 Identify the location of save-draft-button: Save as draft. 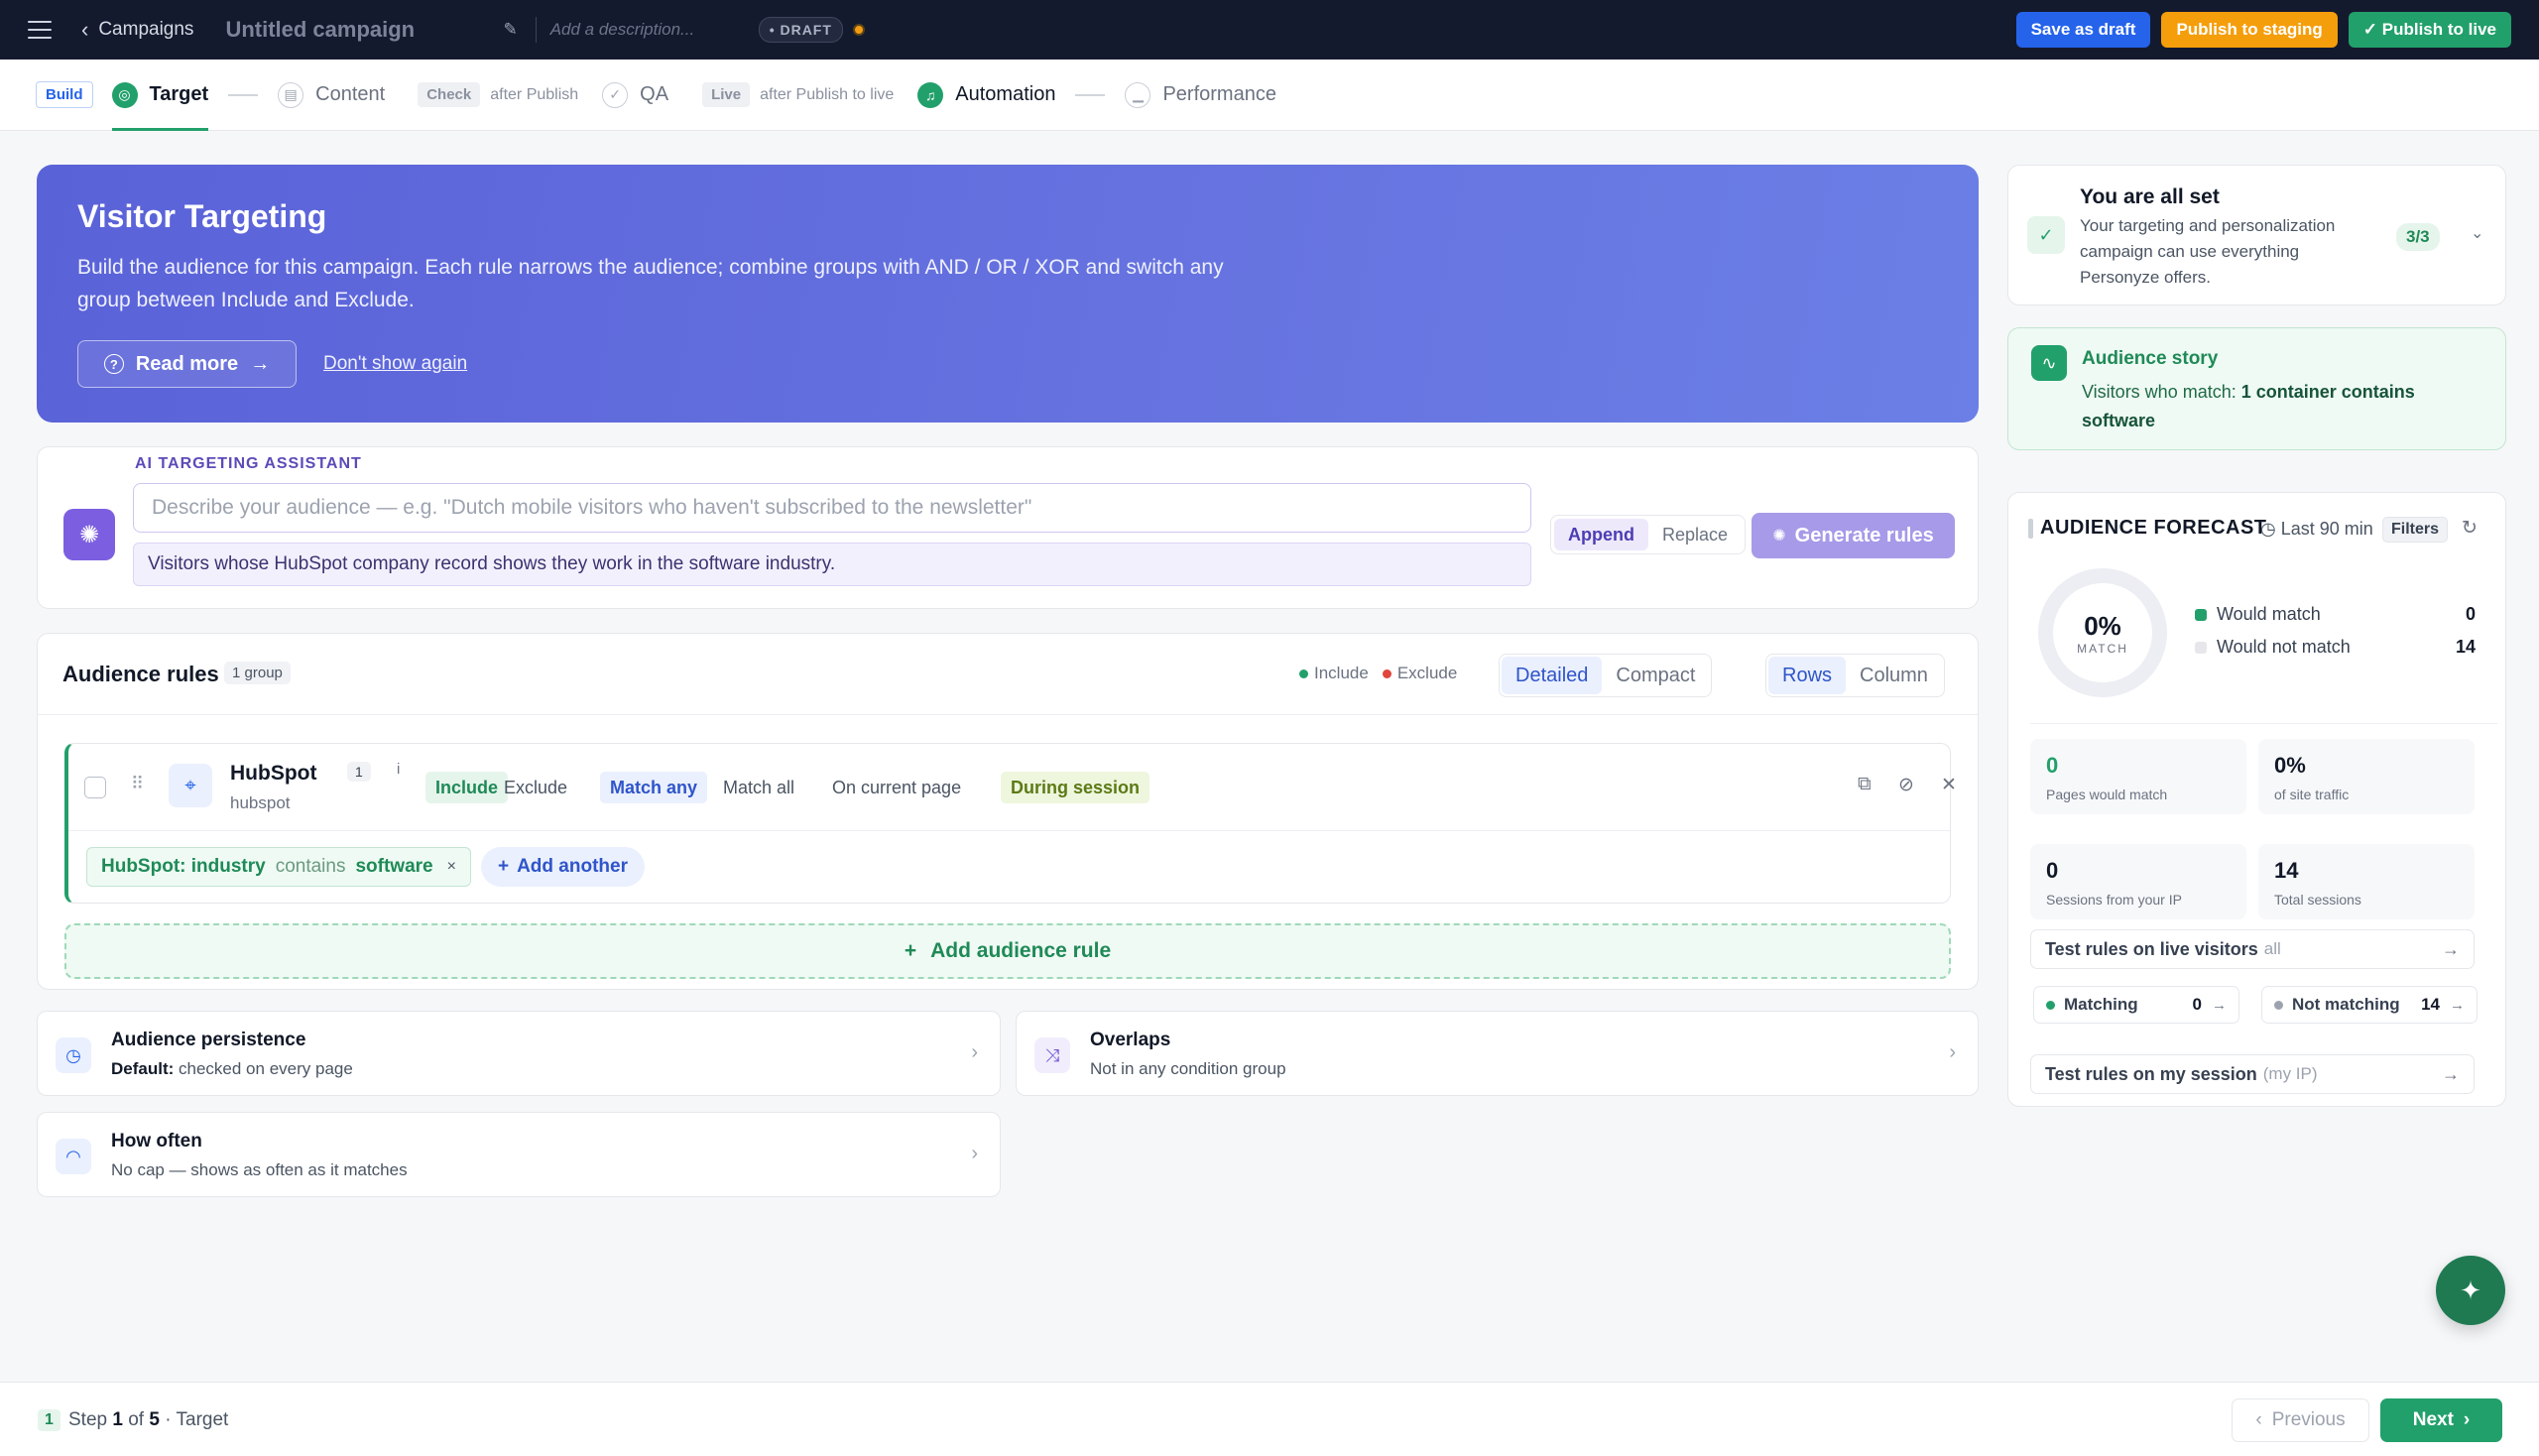
(2083, 30).